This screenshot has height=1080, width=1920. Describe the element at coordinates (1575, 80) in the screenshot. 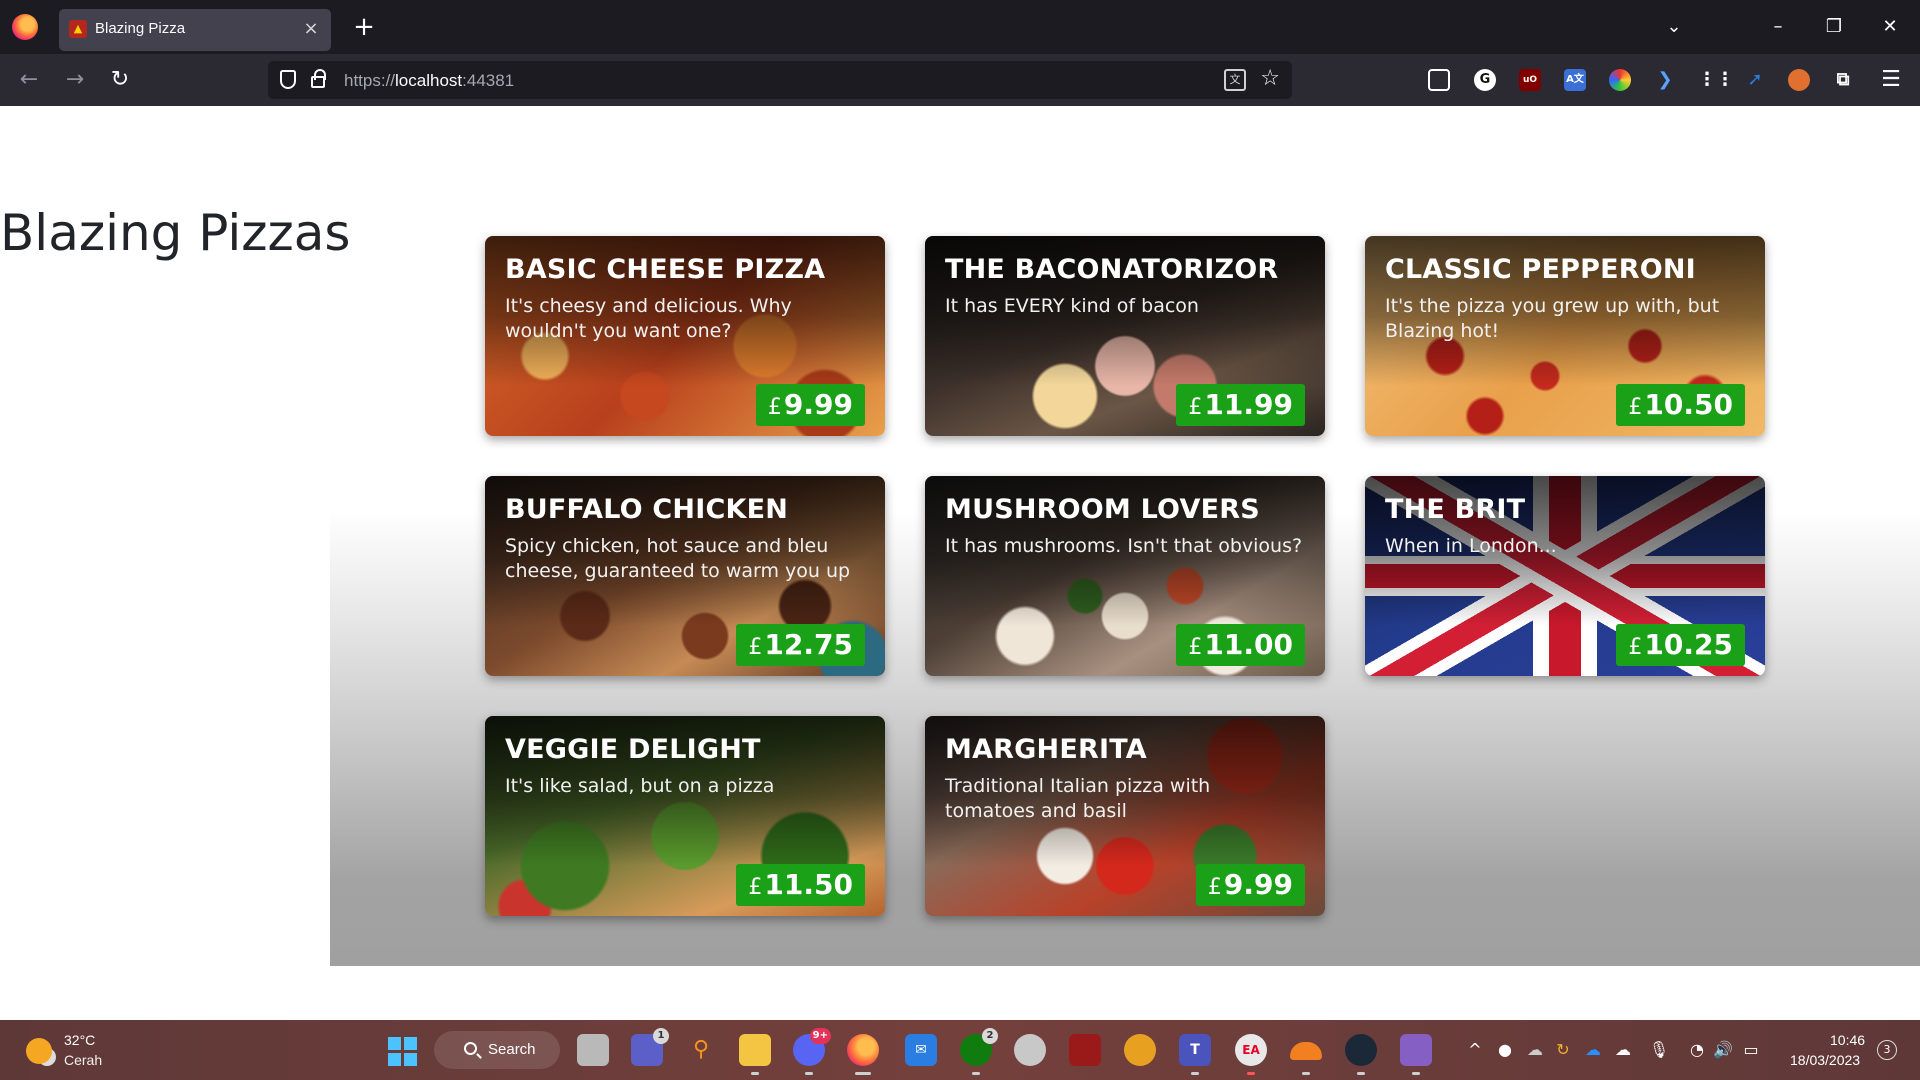

I see `translate-ext-icon: A文` at that location.